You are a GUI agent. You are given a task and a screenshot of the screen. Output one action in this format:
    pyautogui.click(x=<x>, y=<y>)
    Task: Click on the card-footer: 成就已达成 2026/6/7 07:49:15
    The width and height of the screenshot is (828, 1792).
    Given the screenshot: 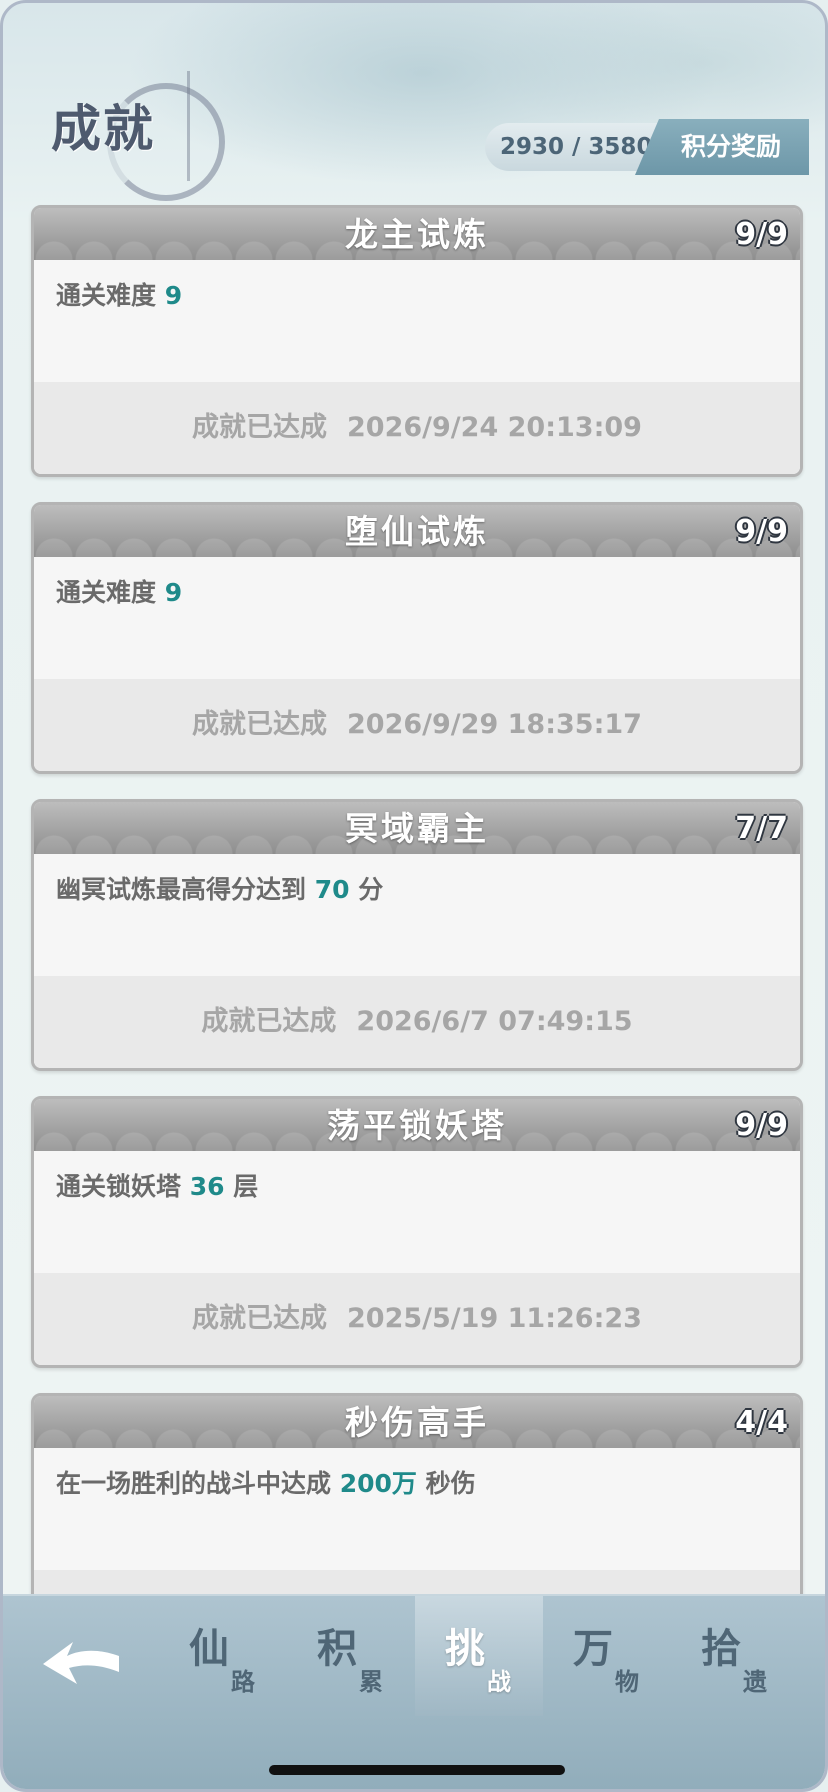 What is the action you would take?
    pyautogui.click(x=417, y=1022)
    